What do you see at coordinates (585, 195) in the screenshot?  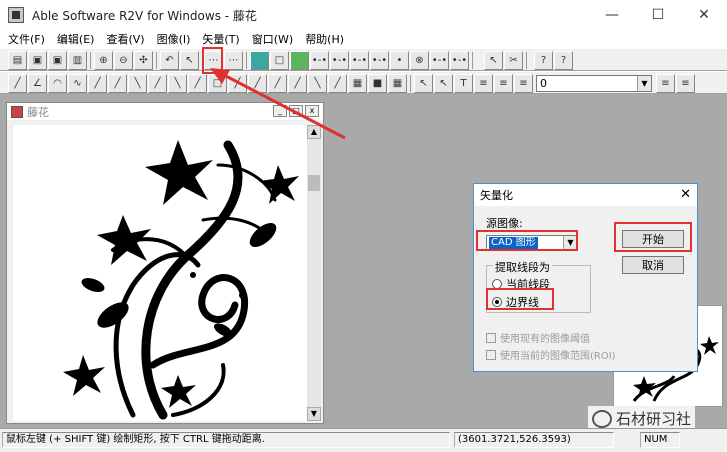 I see `dialog-title-bar: 矢量化` at bounding box center [585, 195].